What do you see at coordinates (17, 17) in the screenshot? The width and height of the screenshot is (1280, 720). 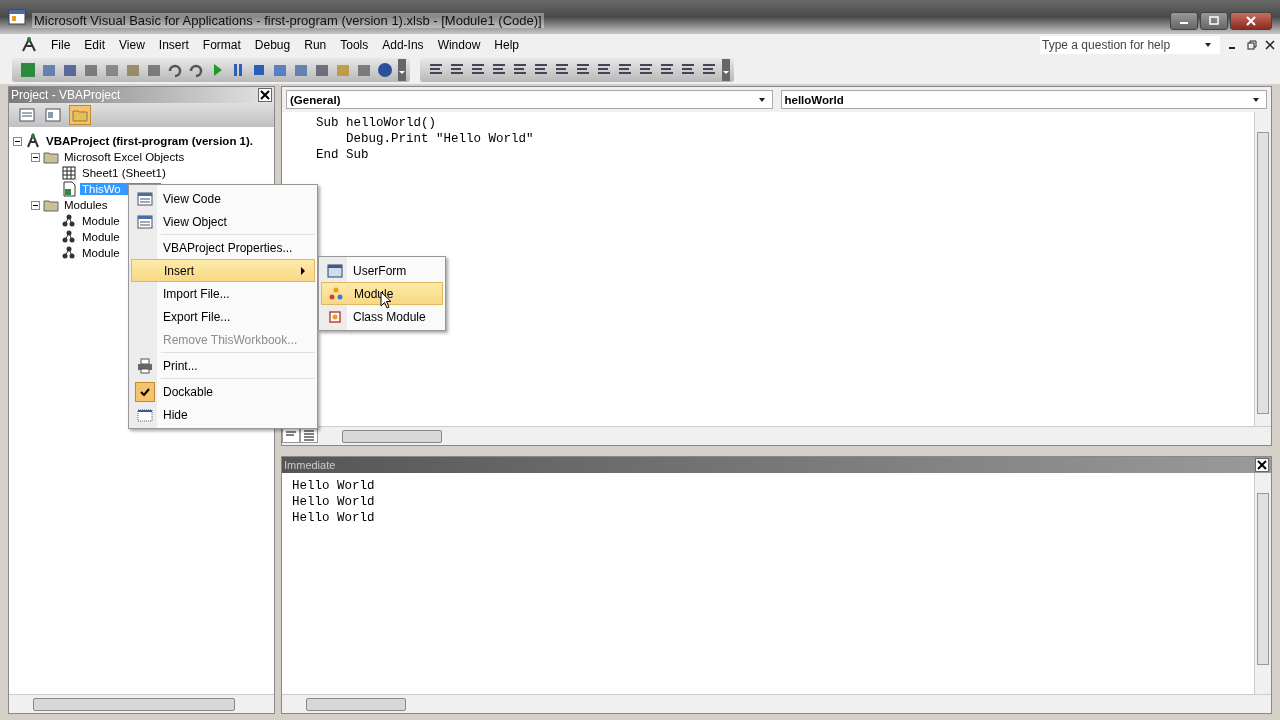 I see `app-icon` at bounding box center [17, 17].